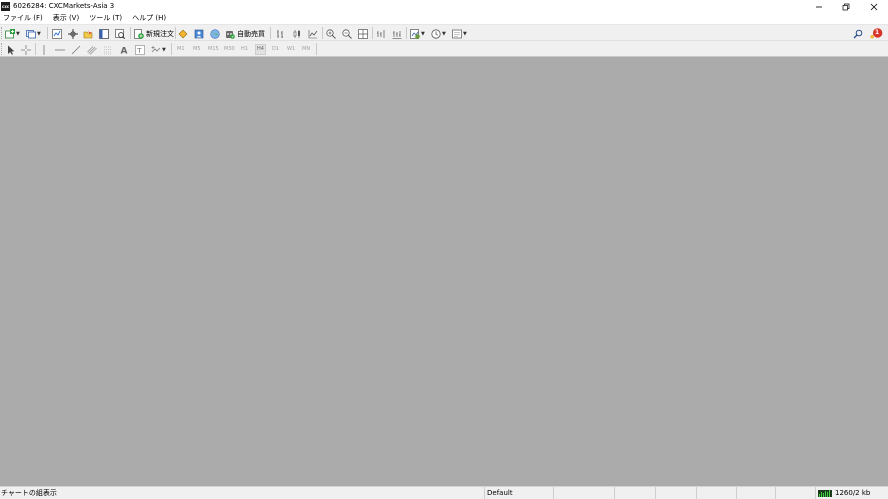 Image resolution: width=888 pixels, height=499 pixels. I want to click on zoom-out-icon, so click(347, 33).